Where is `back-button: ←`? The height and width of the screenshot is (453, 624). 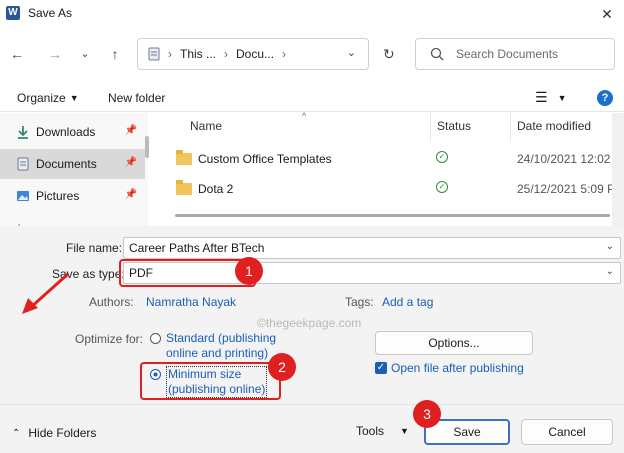
back-button: ← is located at coordinates (17, 54).